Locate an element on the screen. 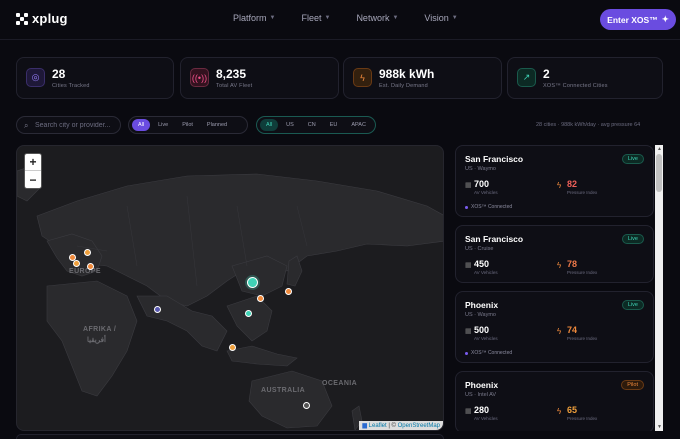  map-attribution: ▆ Leaflet | © OpenStreetMap is located at coordinates (401, 425).